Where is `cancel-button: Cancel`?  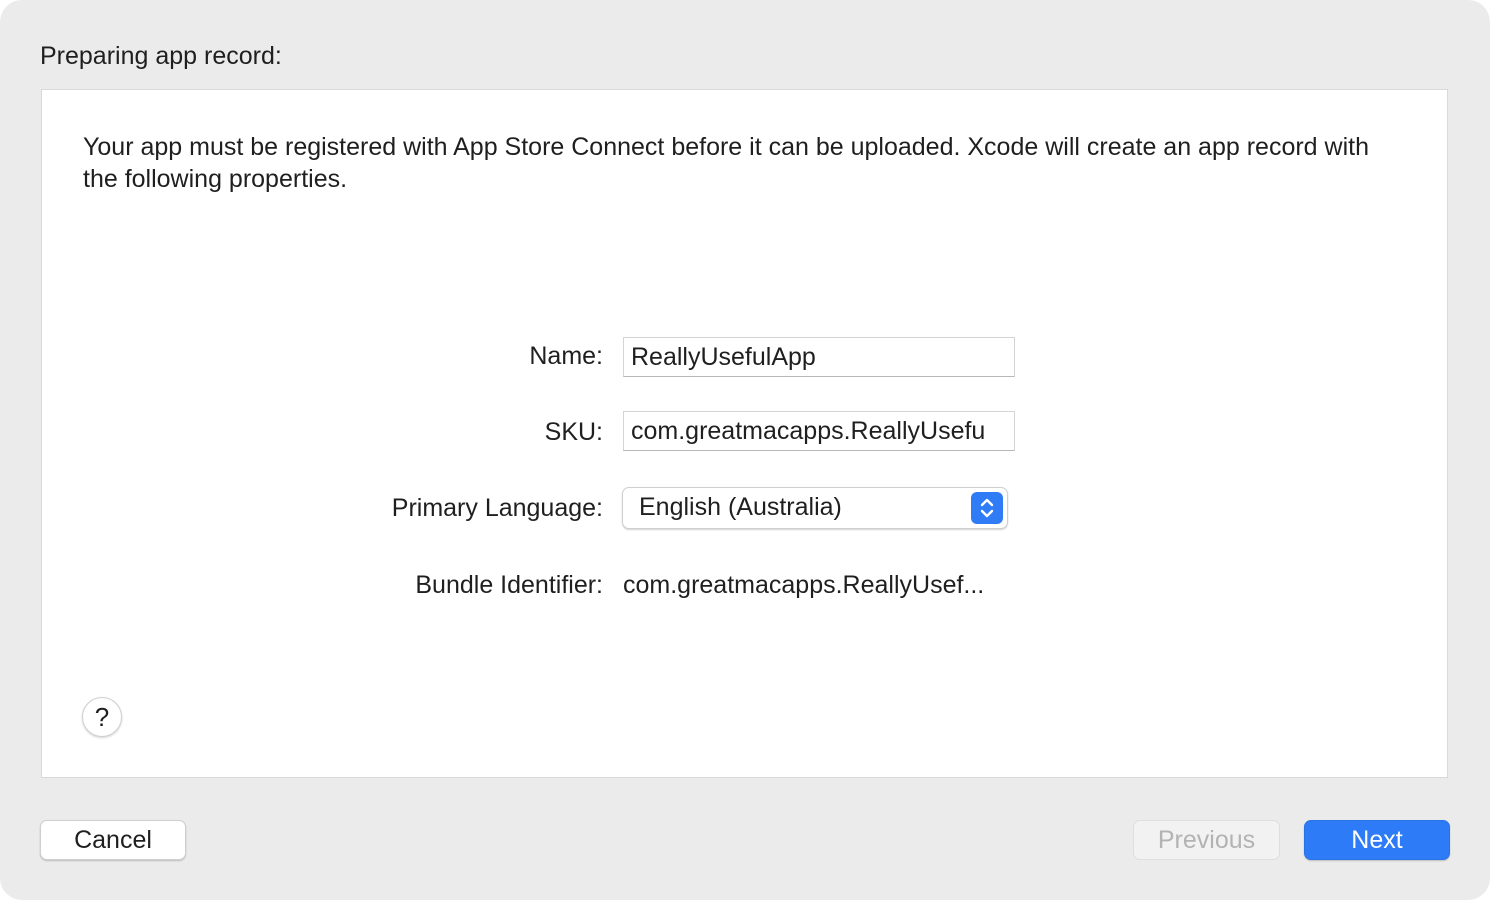 cancel-button: Cancel is located at coordinates (113, 840).